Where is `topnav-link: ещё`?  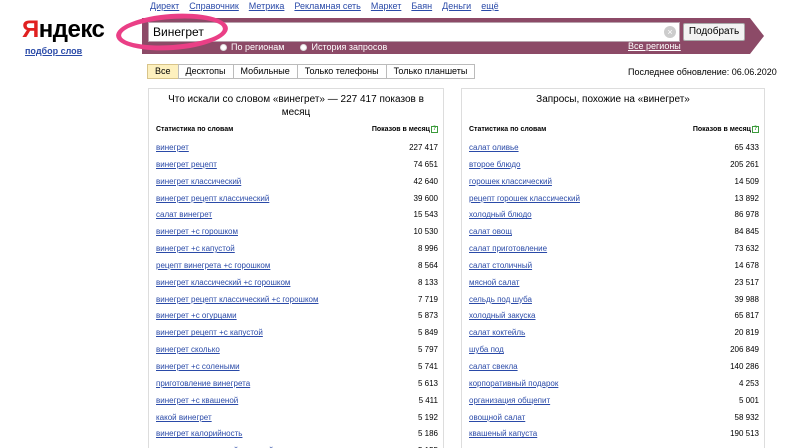
topnav-link: ещё is located at coordinates (489, 7).